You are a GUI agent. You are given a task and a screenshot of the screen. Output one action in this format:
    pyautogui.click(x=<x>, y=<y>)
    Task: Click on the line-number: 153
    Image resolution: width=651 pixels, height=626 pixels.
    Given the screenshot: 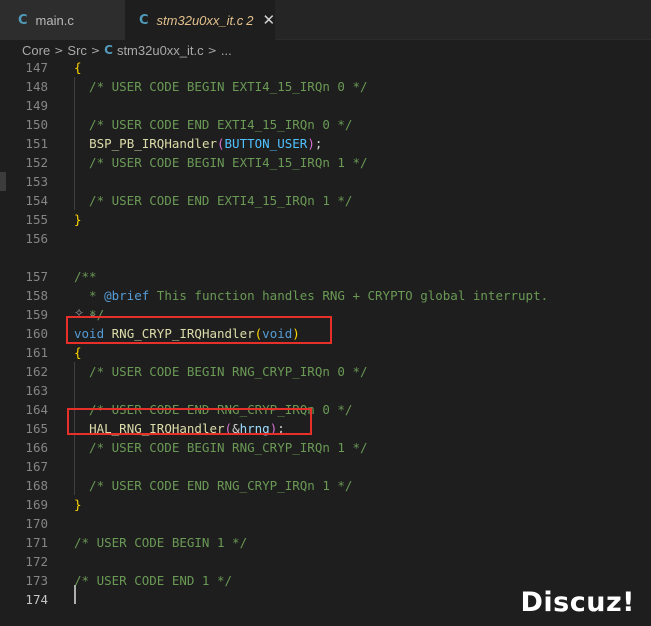 What is the action you would take?
    pyautogui.click(x=36, y=181)
    